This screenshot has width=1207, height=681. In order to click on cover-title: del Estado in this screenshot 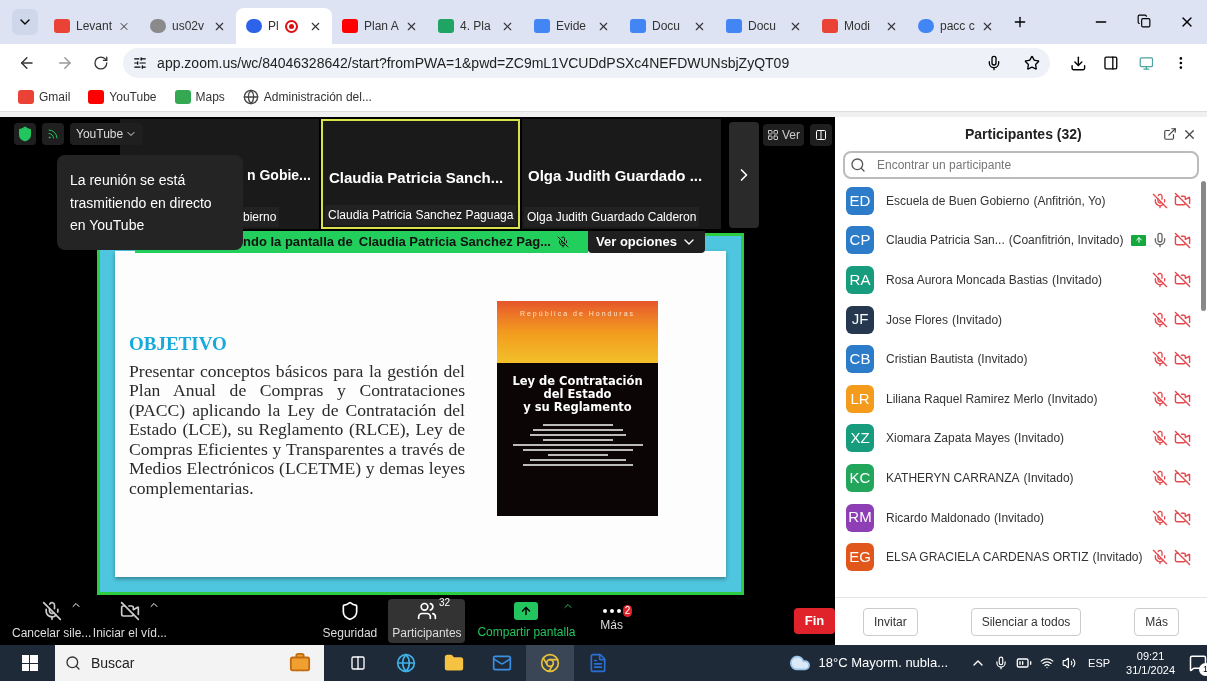, I will do `click(577, 394)`.